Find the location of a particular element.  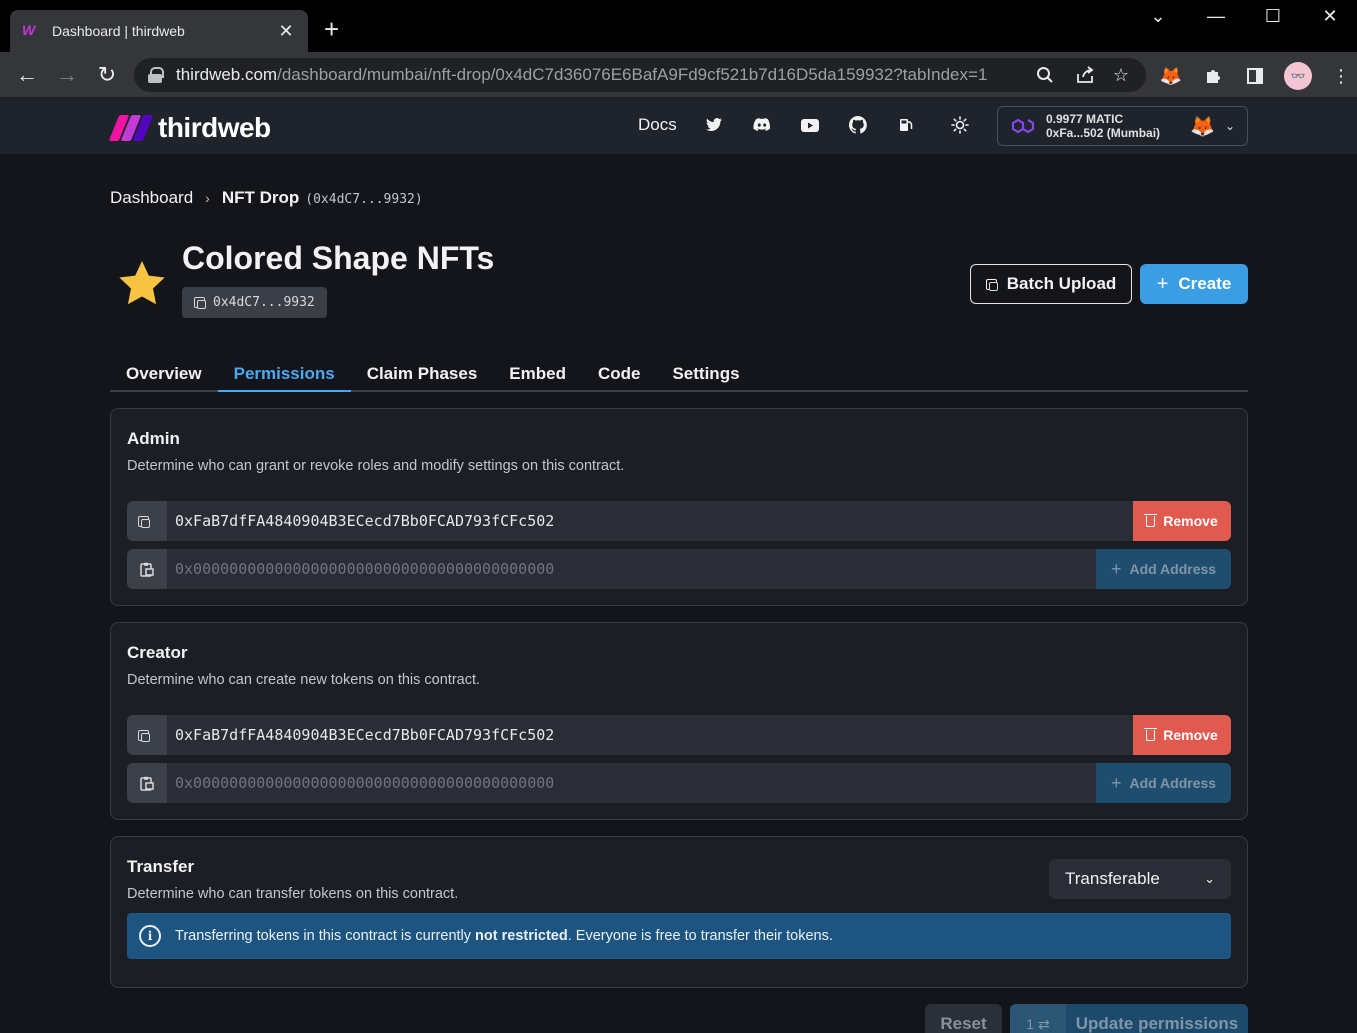

docs-link: Docs is located at coordinates (657, 125).